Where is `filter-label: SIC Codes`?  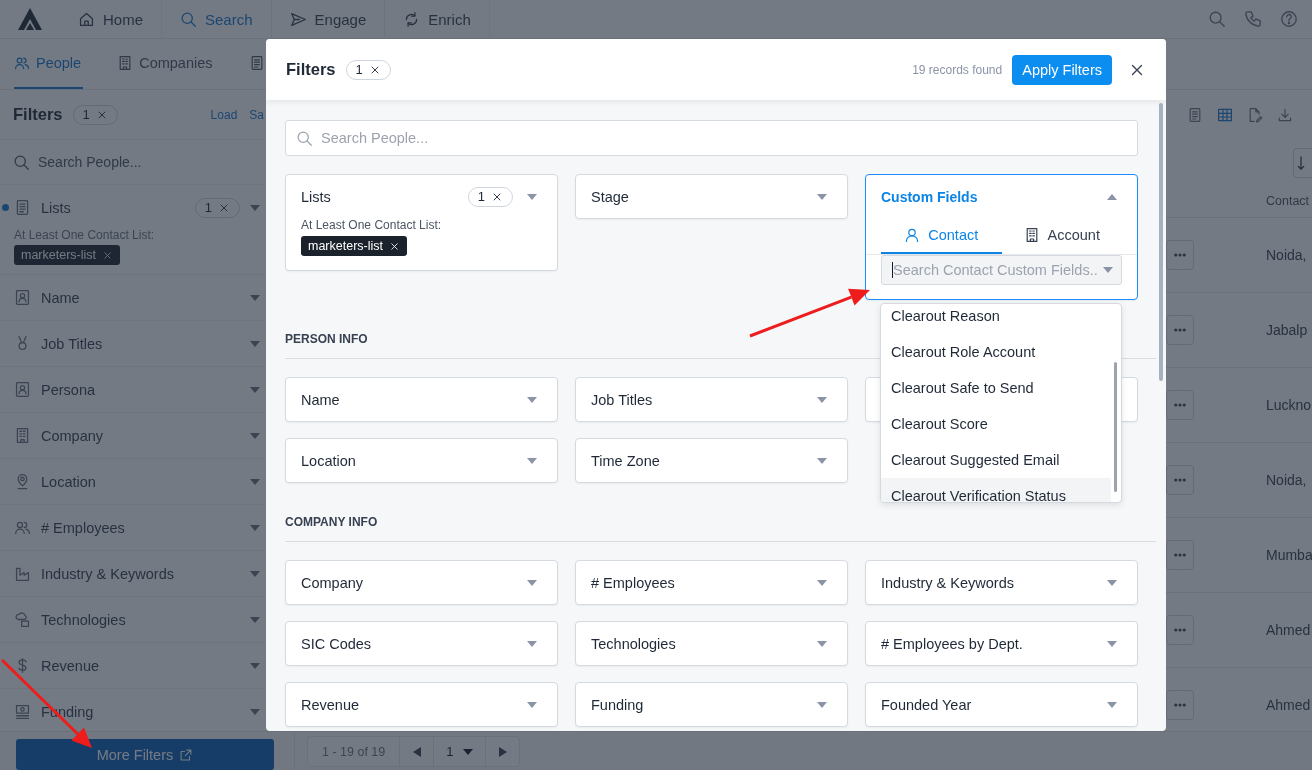
filter-label: SIC Codes is located at coordinates (336, 643).